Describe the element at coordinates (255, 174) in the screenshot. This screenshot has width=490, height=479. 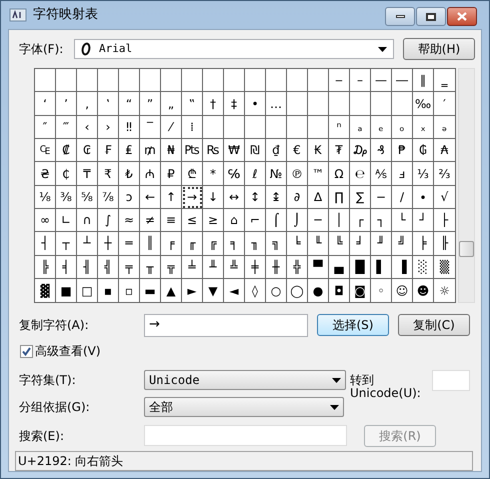
I see `character-cell: ℓ` at that location.